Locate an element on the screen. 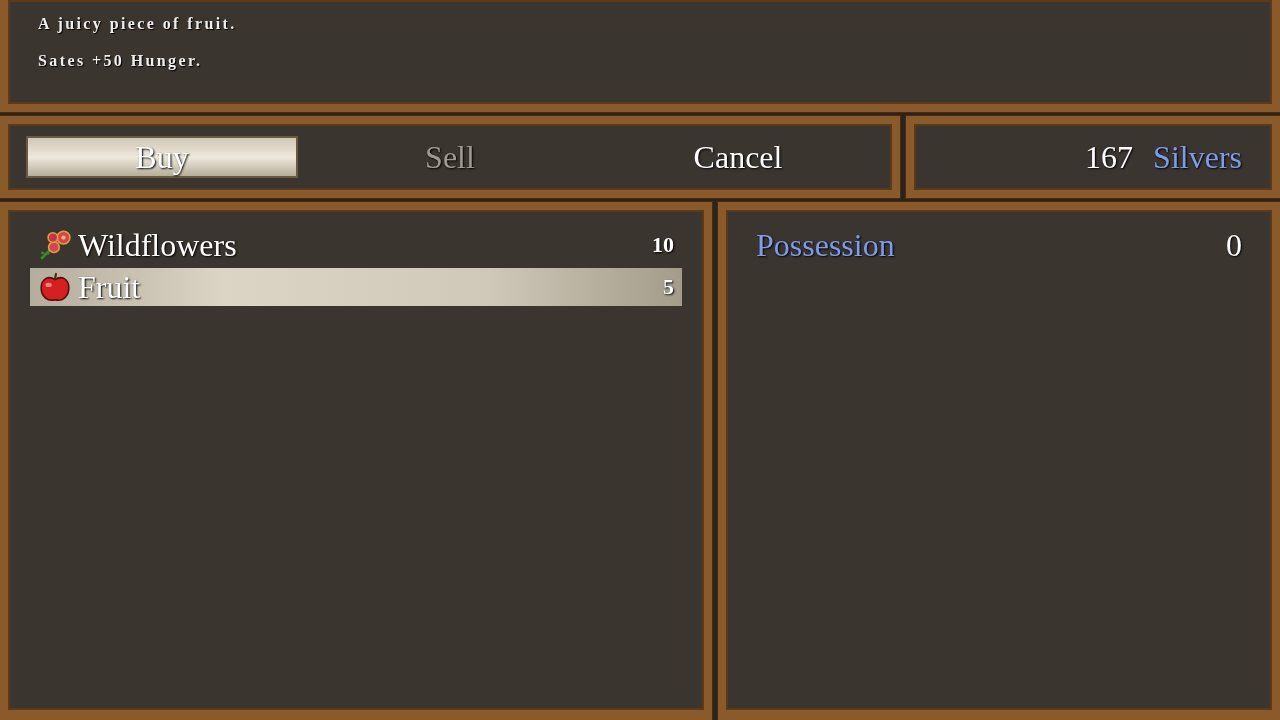 This screenshot has width=1280, height=720. currency-unit: Silvers is located at coordinates (1197, 157).